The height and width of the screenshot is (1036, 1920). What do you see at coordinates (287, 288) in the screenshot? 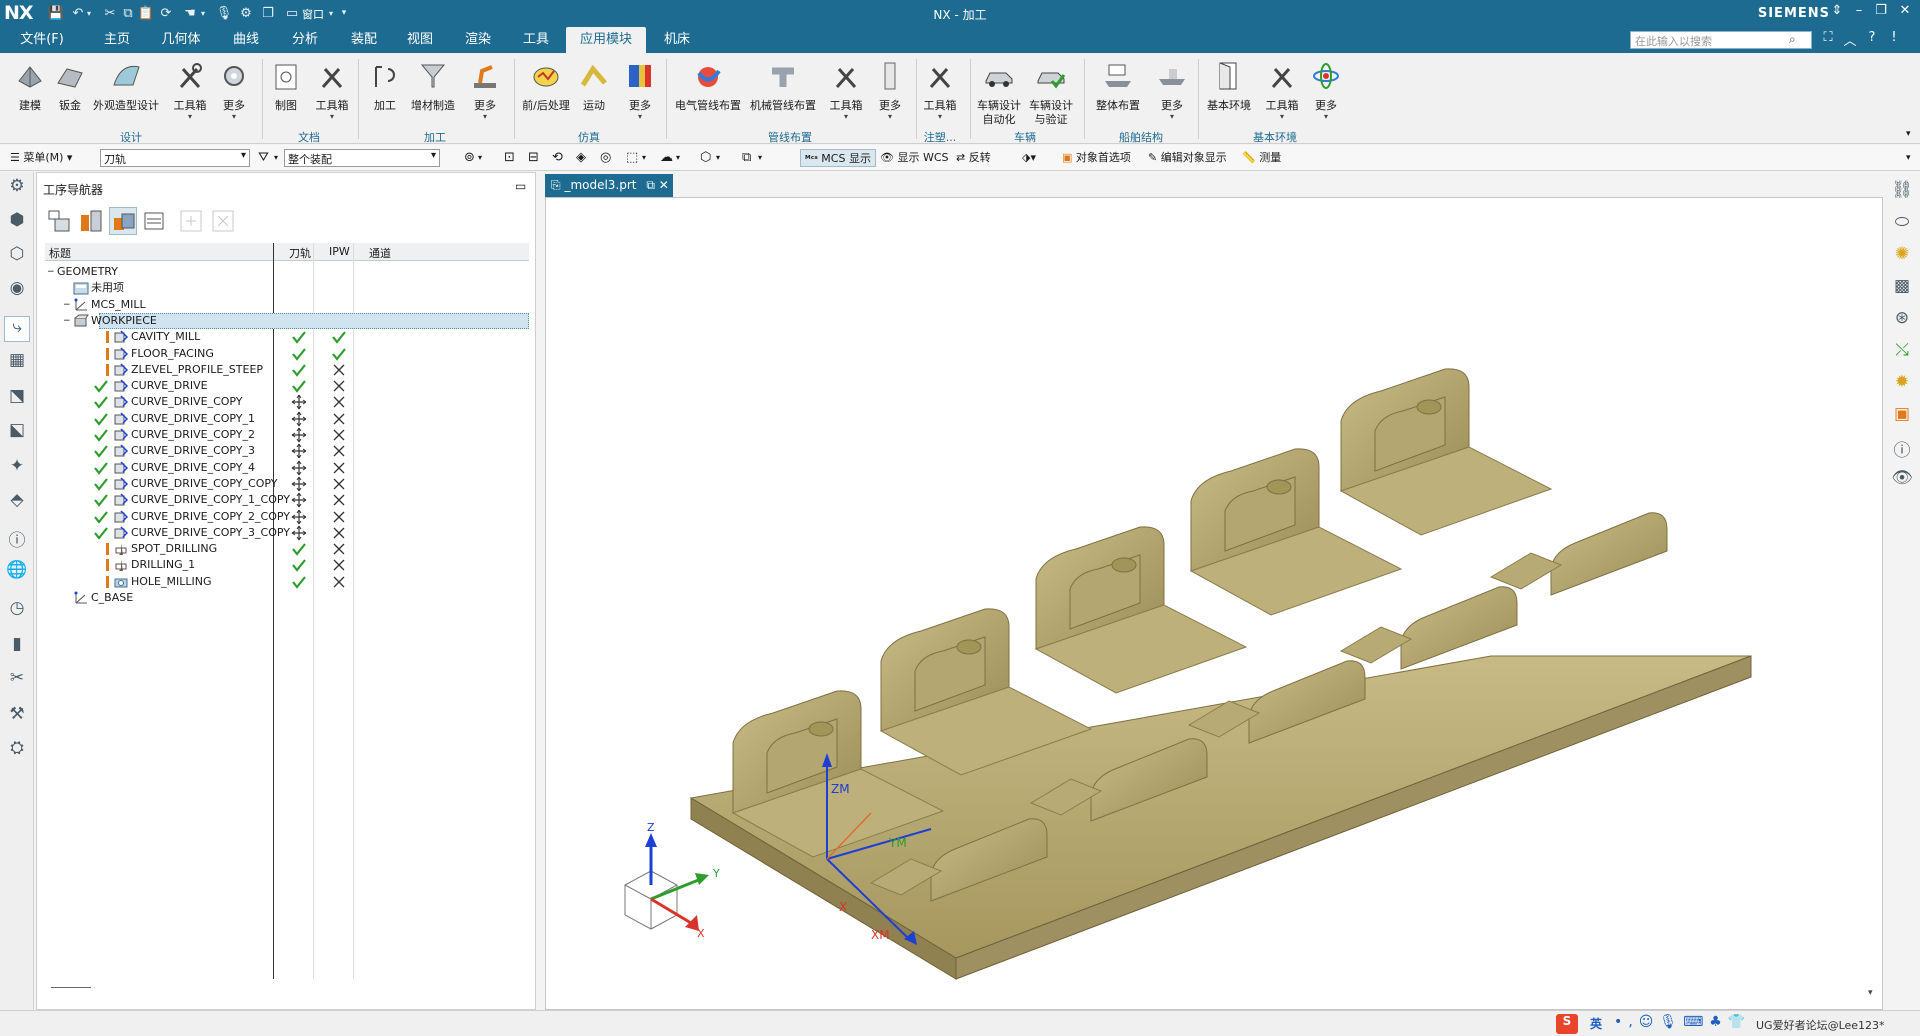
I see `tree-row-unused: 未用项` at bounding box center [287, 288].